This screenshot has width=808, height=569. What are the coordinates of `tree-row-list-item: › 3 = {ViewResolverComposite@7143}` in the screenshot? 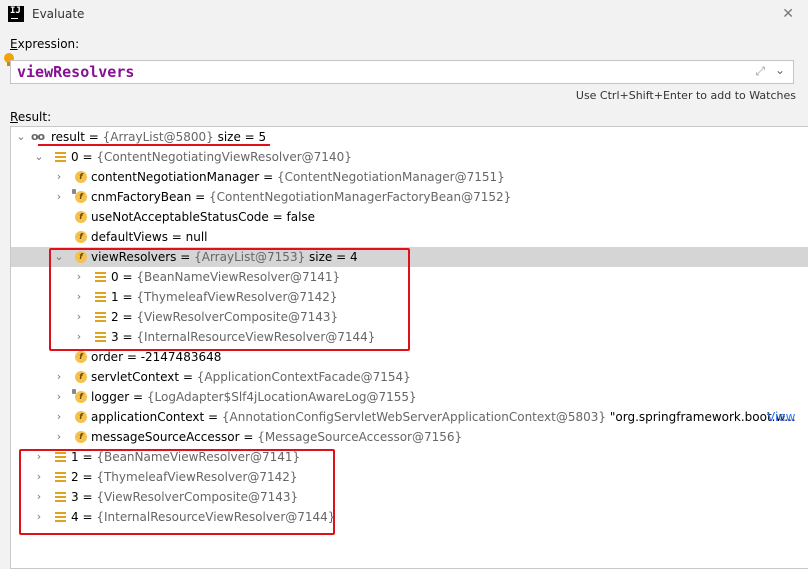 It's located at (409, 497).